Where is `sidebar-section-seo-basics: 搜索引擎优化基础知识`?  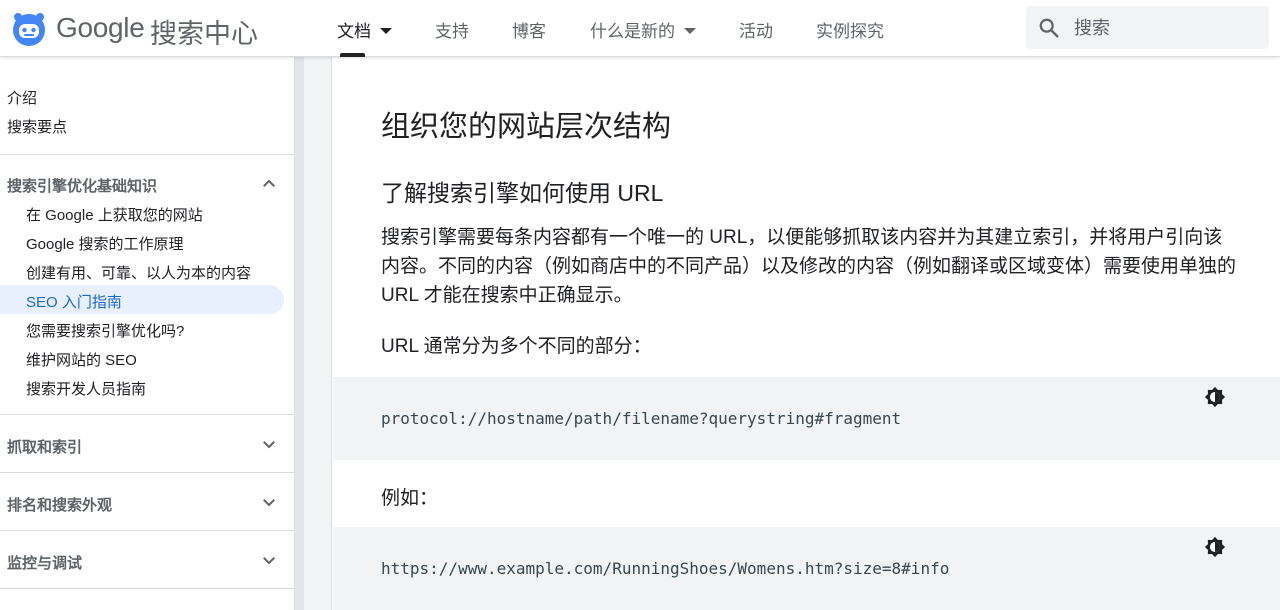
sidebar-section-seo-basics: 搜索引擎优化基础知识 is located at coordinates (82, 185).